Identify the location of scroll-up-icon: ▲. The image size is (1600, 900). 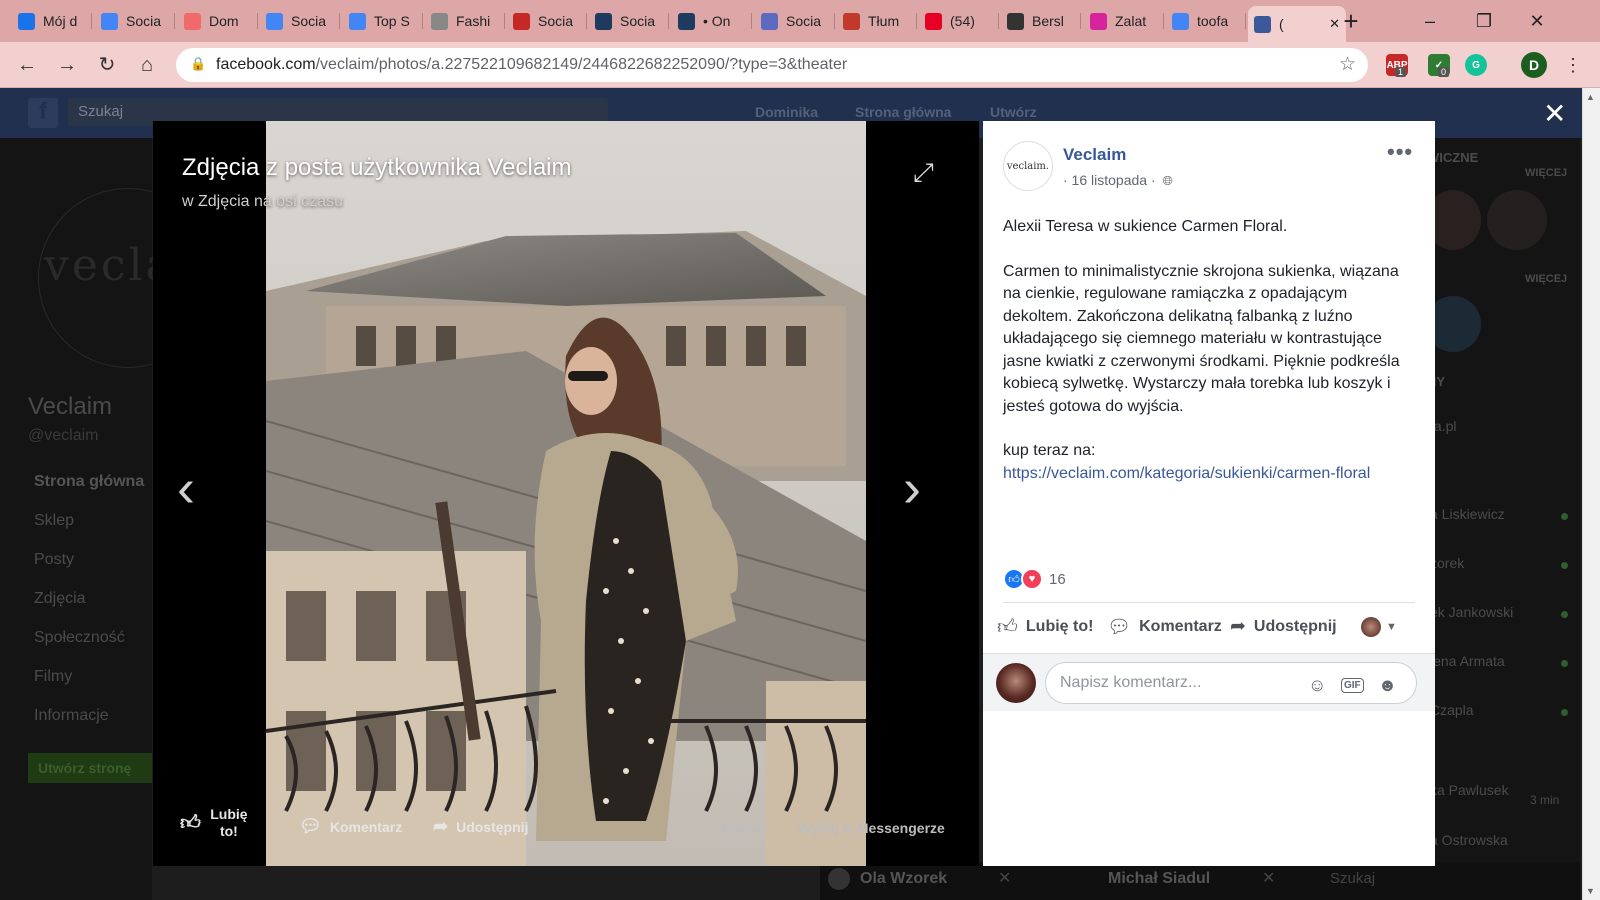
(1590, 97).